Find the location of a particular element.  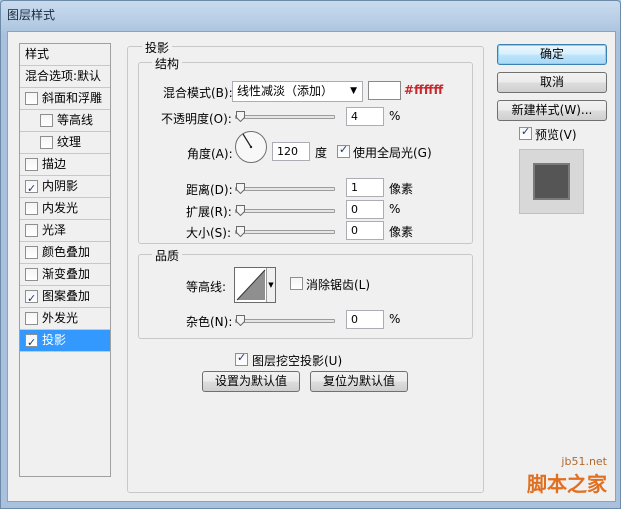

pattern-overlay-checkbox is located at coordinates (31, 298).